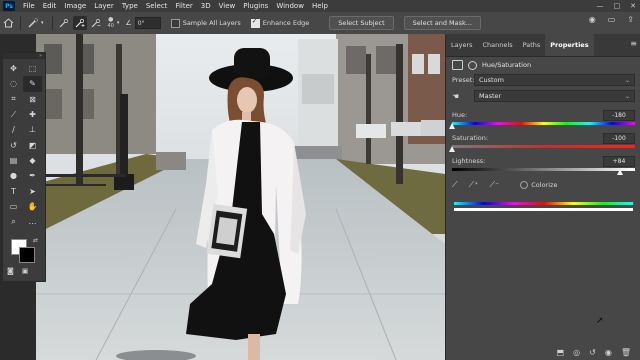 This screenshot has width=640, height=360. I want to click on new-selection-mode-icon, so click(64, 23).